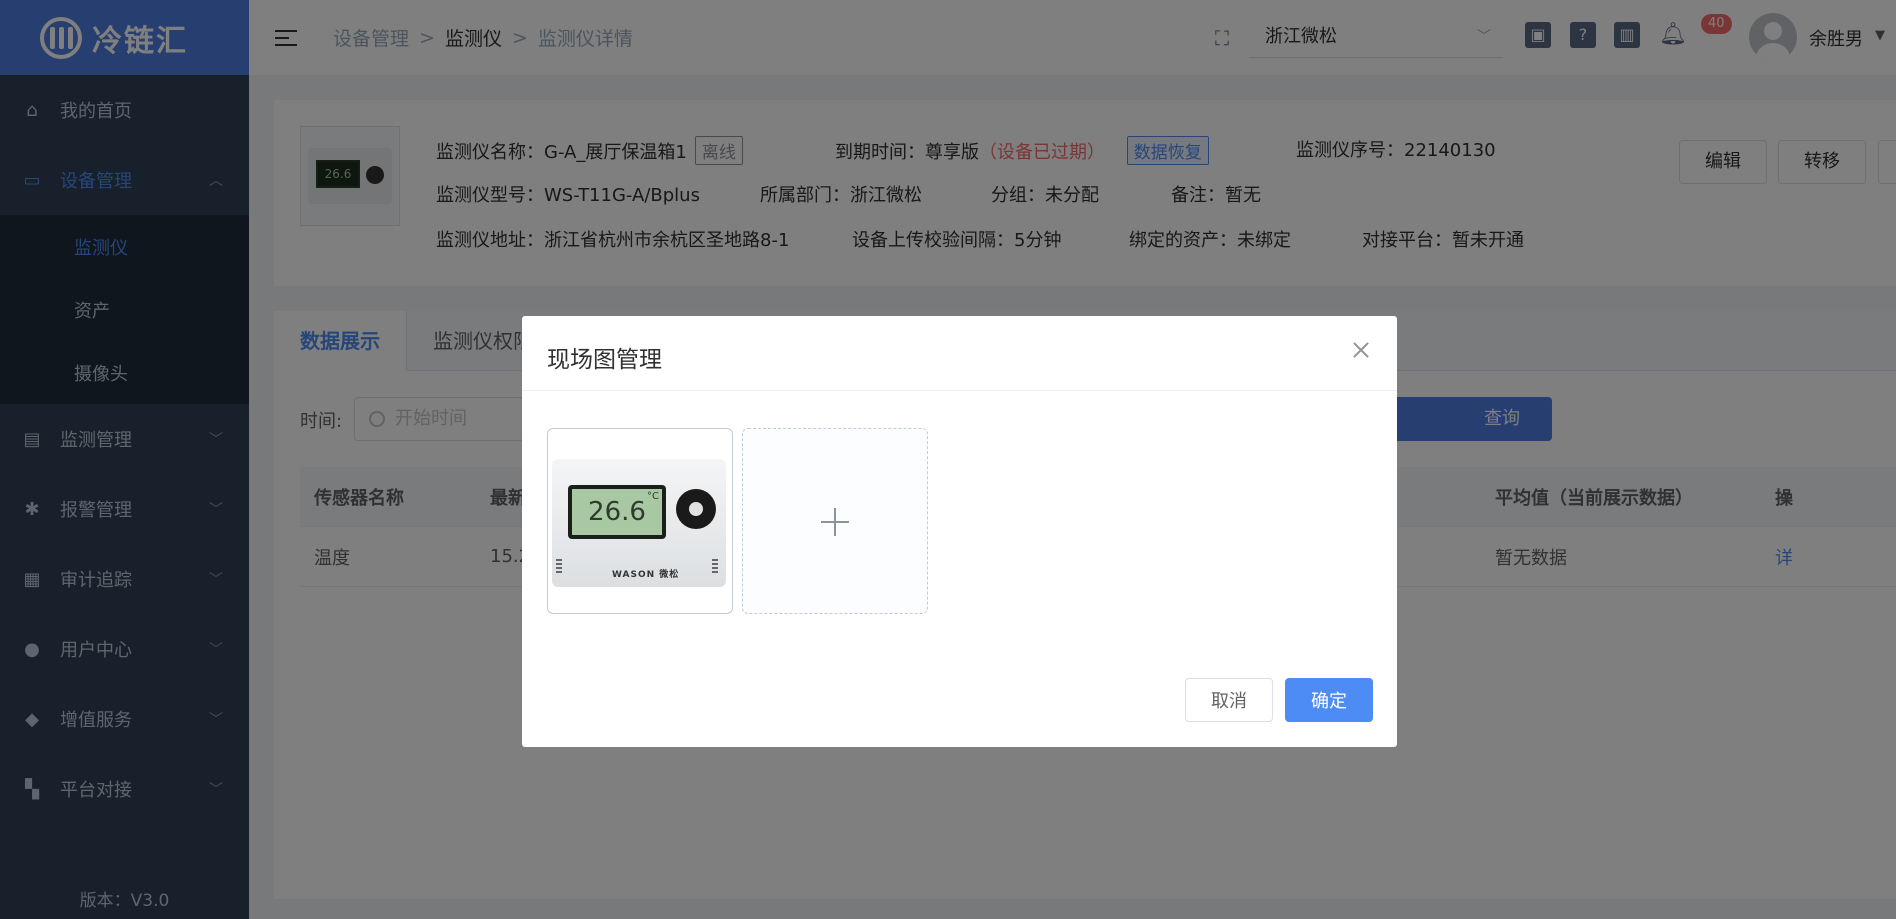 The height and width of the screenshot is (919, 1896). I want to click on site-photo: 26.6 °C WASON 微松, so click(640, 521).